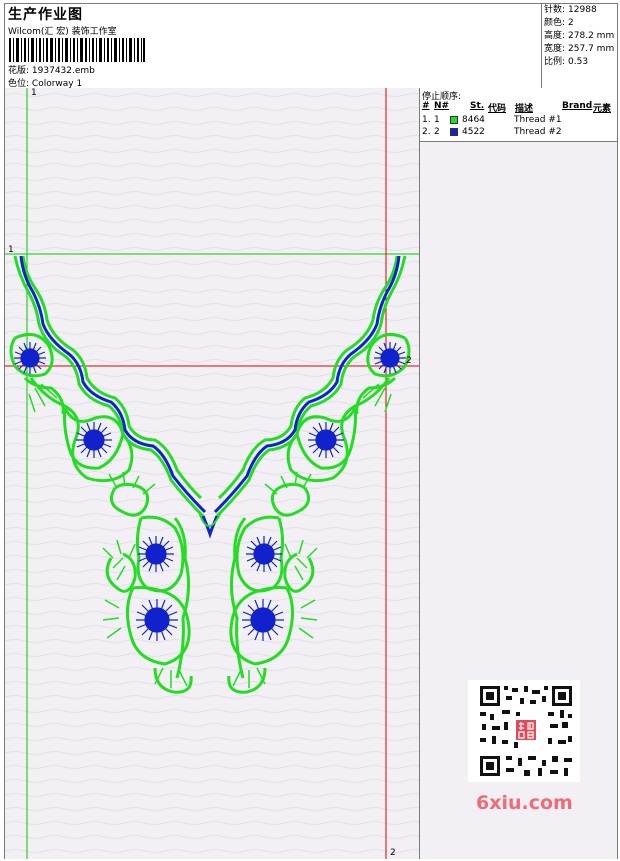 The image size is (620, 861). I want to click on col-code: 代码, so click(497, 109).